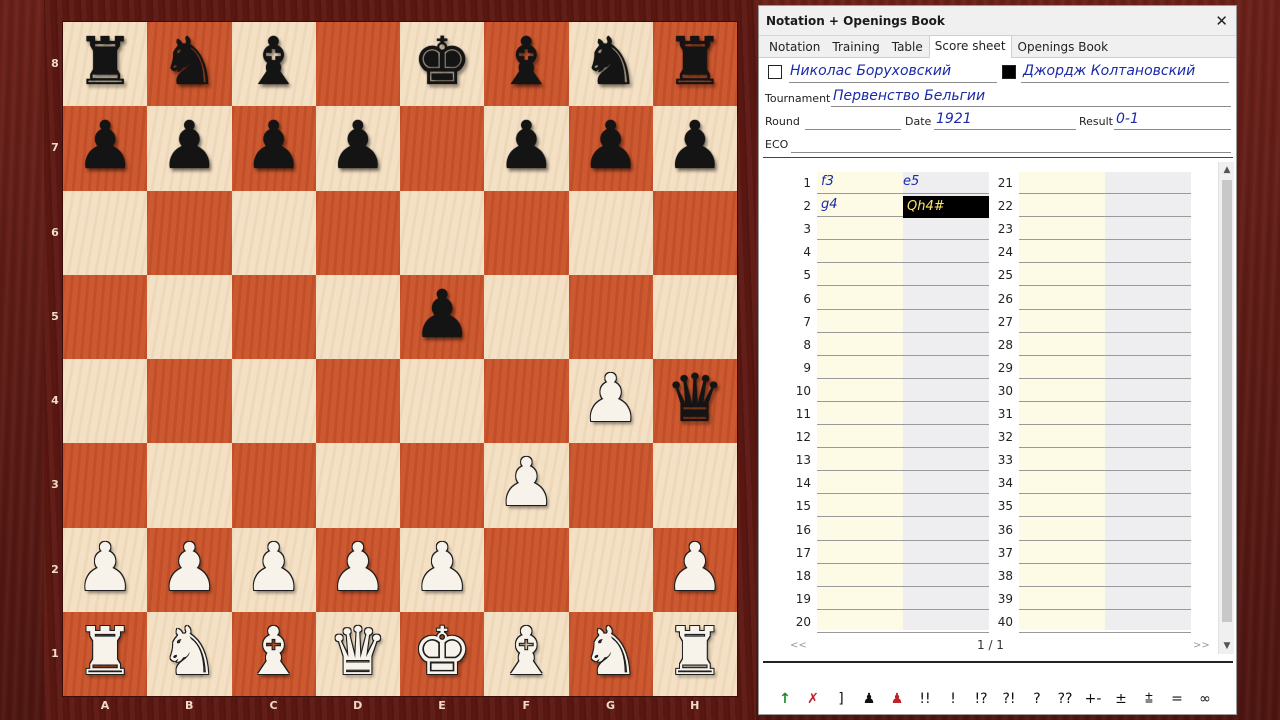 This screenshot has height=720, width=1280. Describe the element at coordinates (610, 569) in the screenshot. I see `square-g2` at that location.